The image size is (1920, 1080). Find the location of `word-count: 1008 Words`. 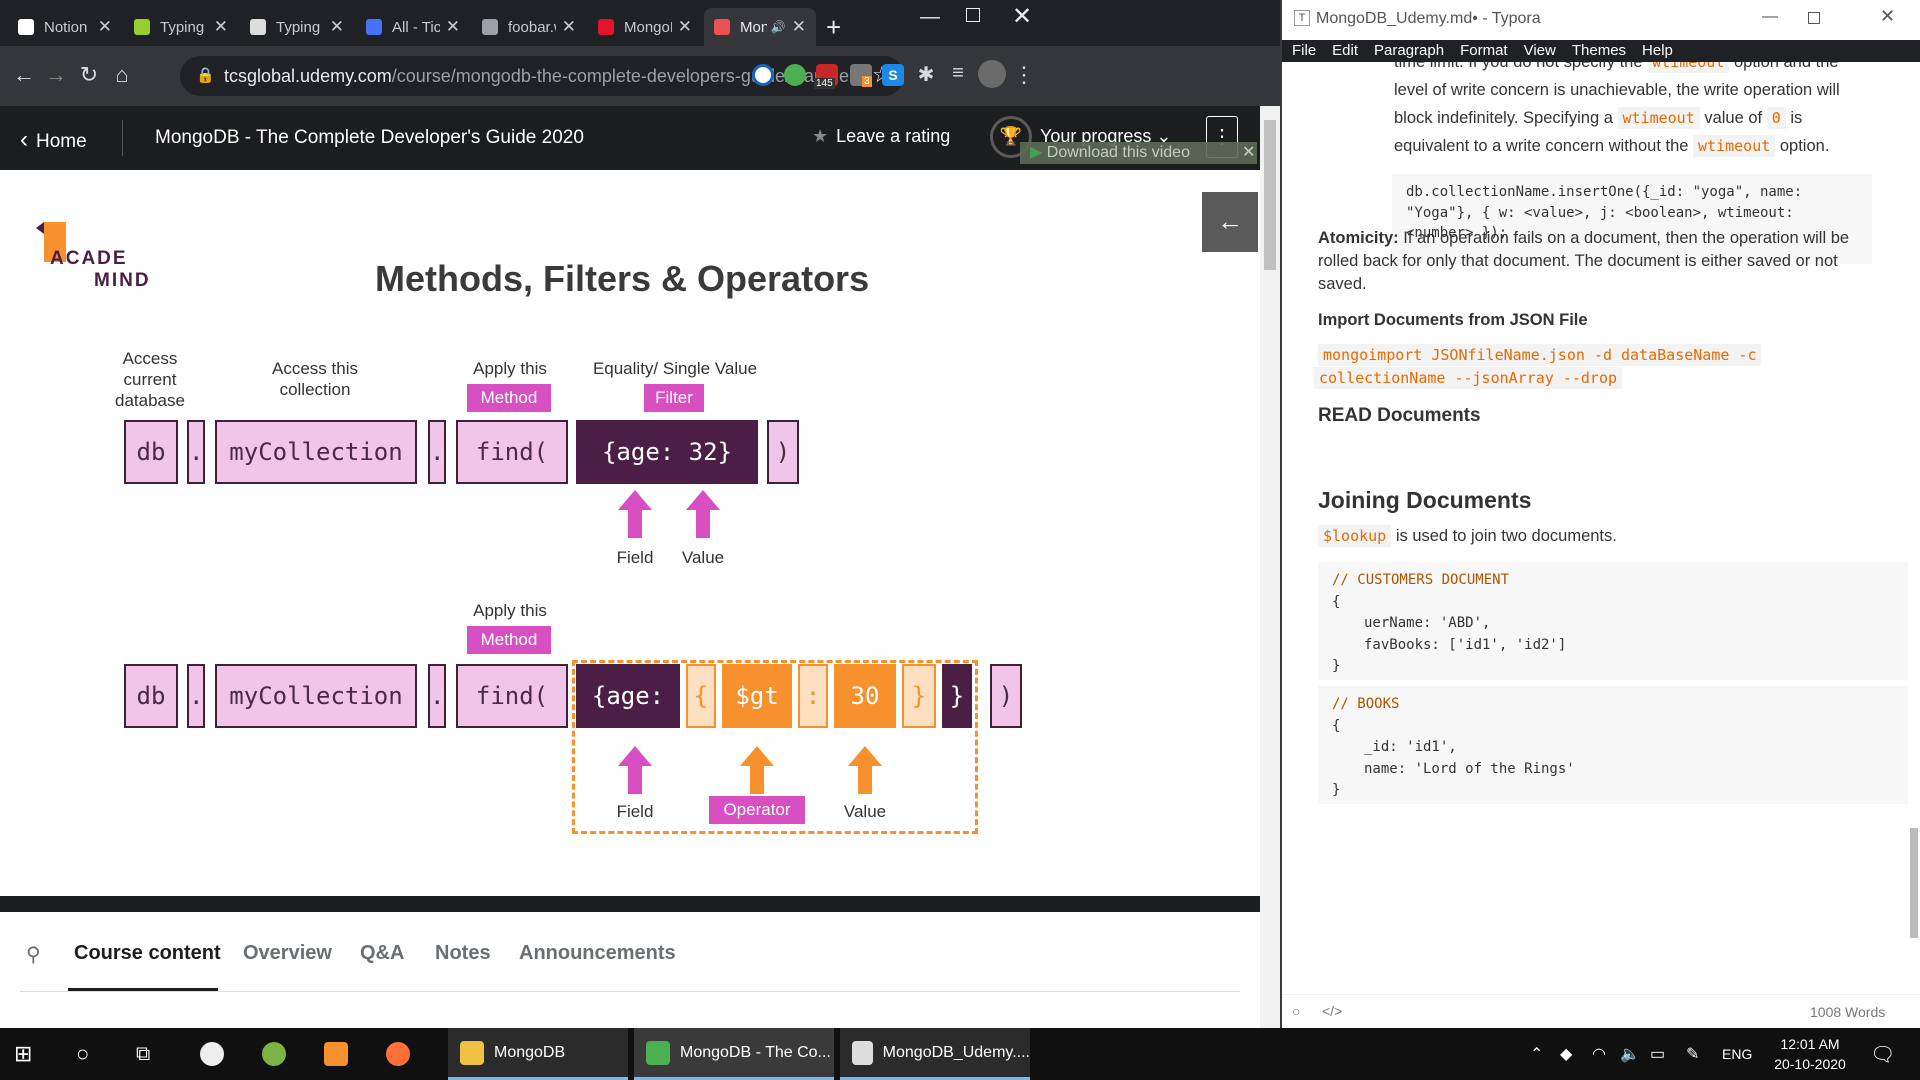

word-count: 1008 Words is located at coordinates (1847, 1012).